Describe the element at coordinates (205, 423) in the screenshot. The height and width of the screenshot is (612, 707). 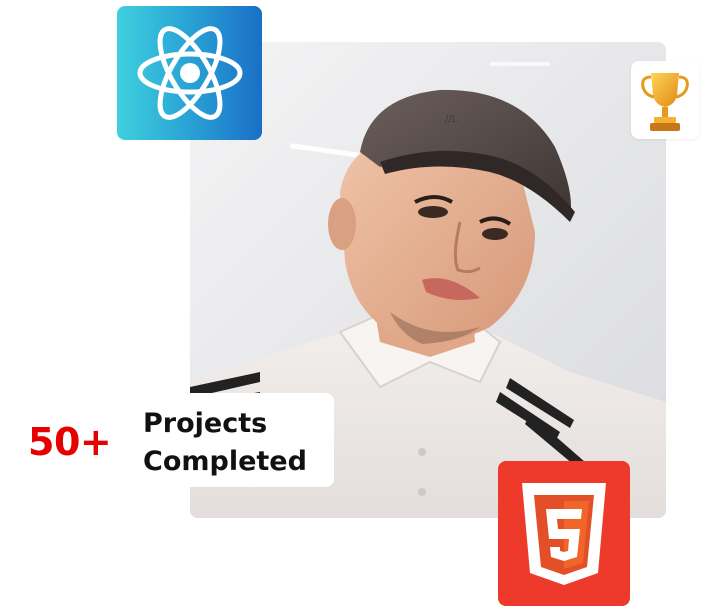
I see `projects-label: Projects` at that location.